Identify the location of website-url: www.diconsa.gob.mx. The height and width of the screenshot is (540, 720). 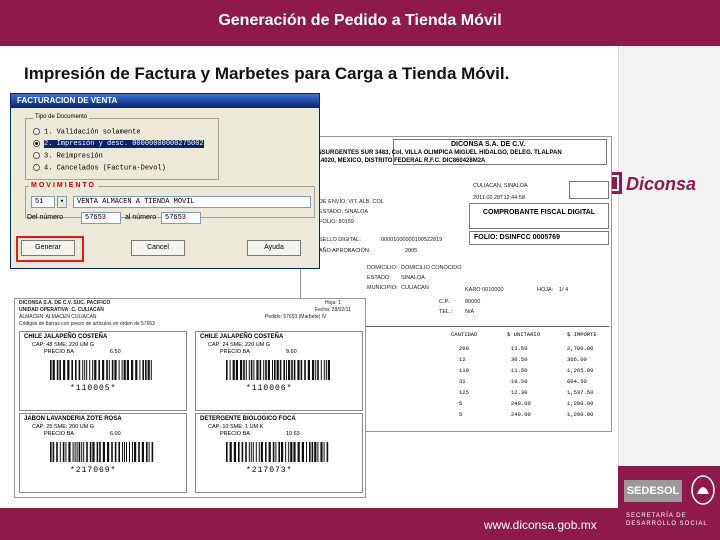
(540, 525).